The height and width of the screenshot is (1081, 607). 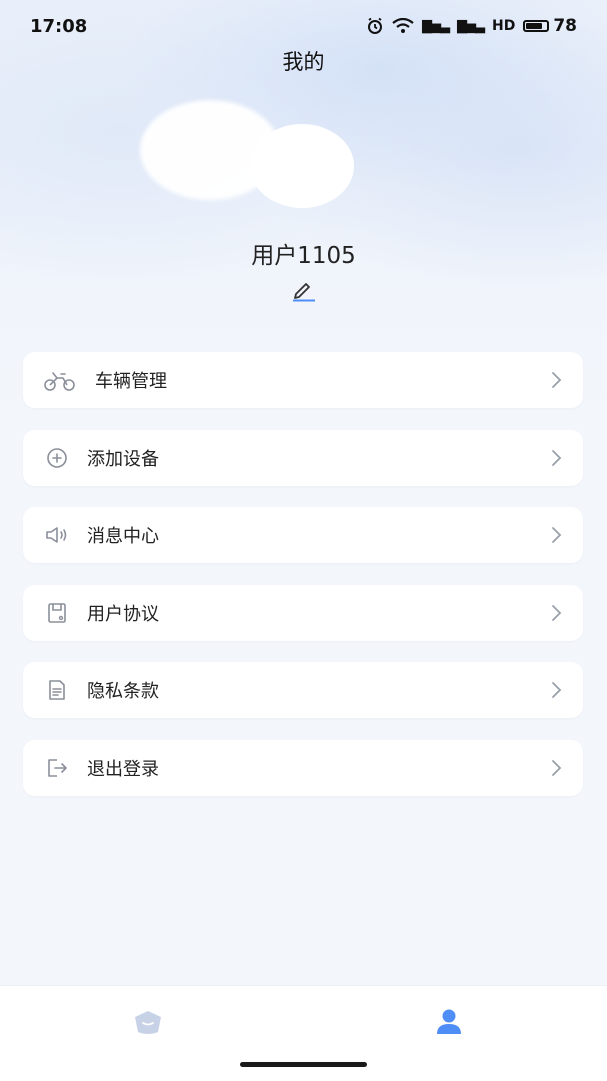 What do you see at coordinates (304, 290) in the screenshot?
I see `edit-icon` at bounding box center [304, 290].